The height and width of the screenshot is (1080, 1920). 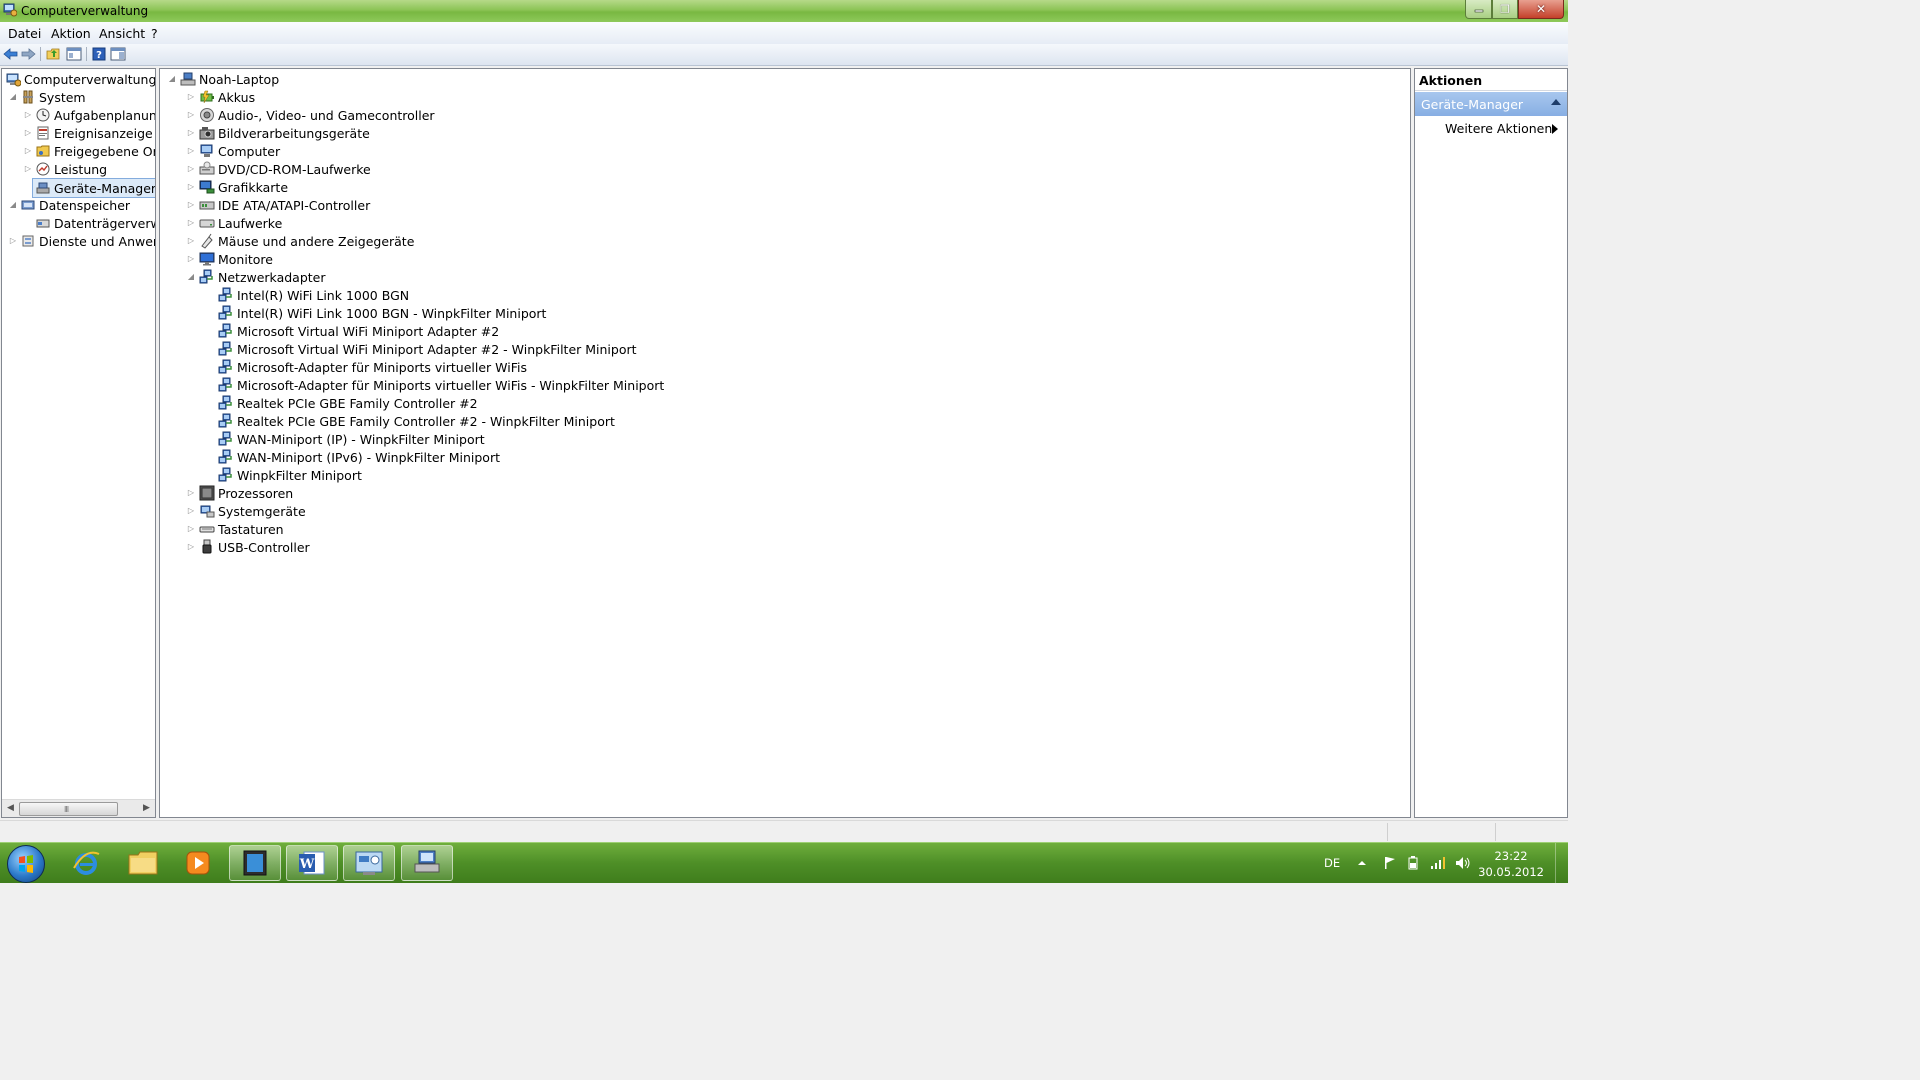 What do you see at coordinates (53, 54) in the screenshot?
I see `up-folder-button` at bounding box center [53, 54].